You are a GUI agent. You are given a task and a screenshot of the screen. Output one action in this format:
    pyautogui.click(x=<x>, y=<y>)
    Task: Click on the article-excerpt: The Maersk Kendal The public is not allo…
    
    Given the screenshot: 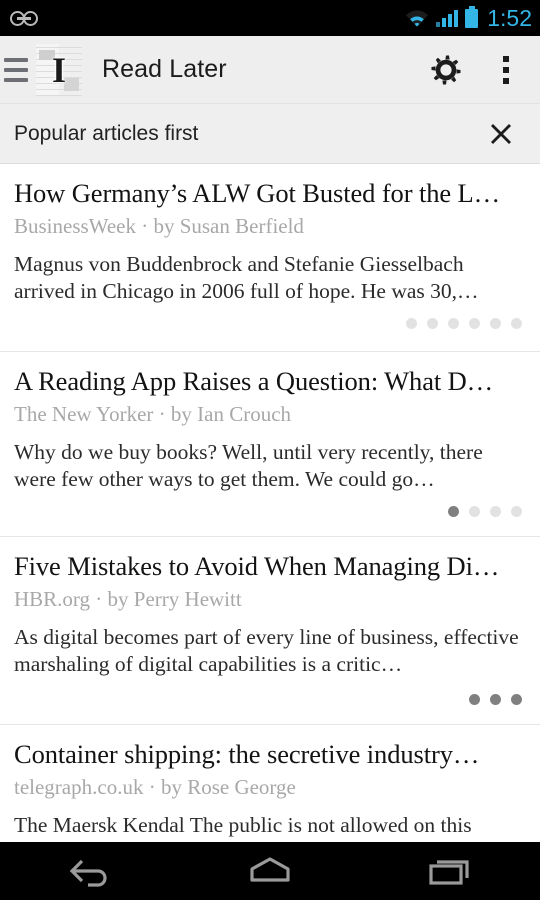 What is the action you would take?
    pyautogui.click(x=243, y=824)
    